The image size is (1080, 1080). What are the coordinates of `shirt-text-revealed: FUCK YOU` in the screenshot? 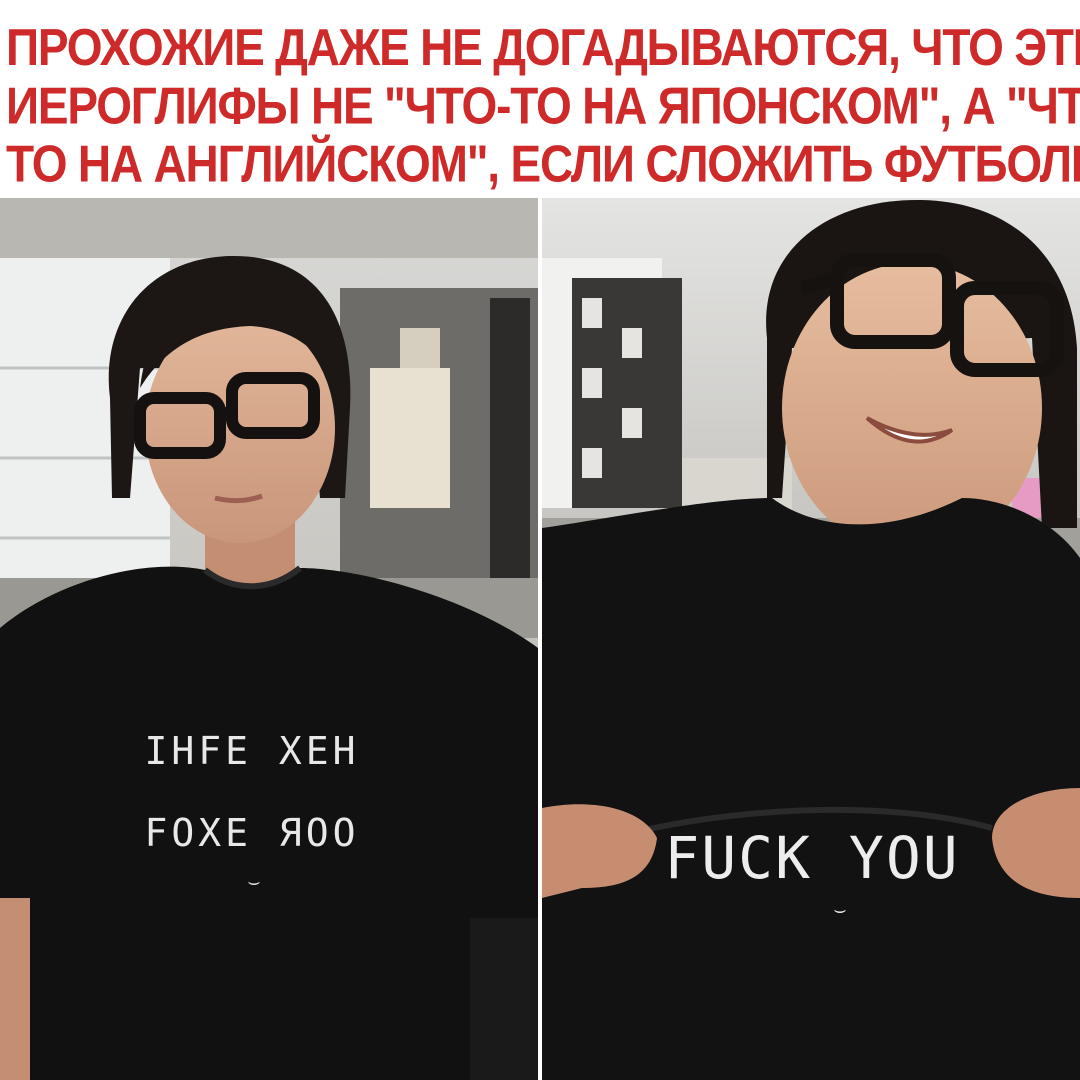 It's located at (811, 858).